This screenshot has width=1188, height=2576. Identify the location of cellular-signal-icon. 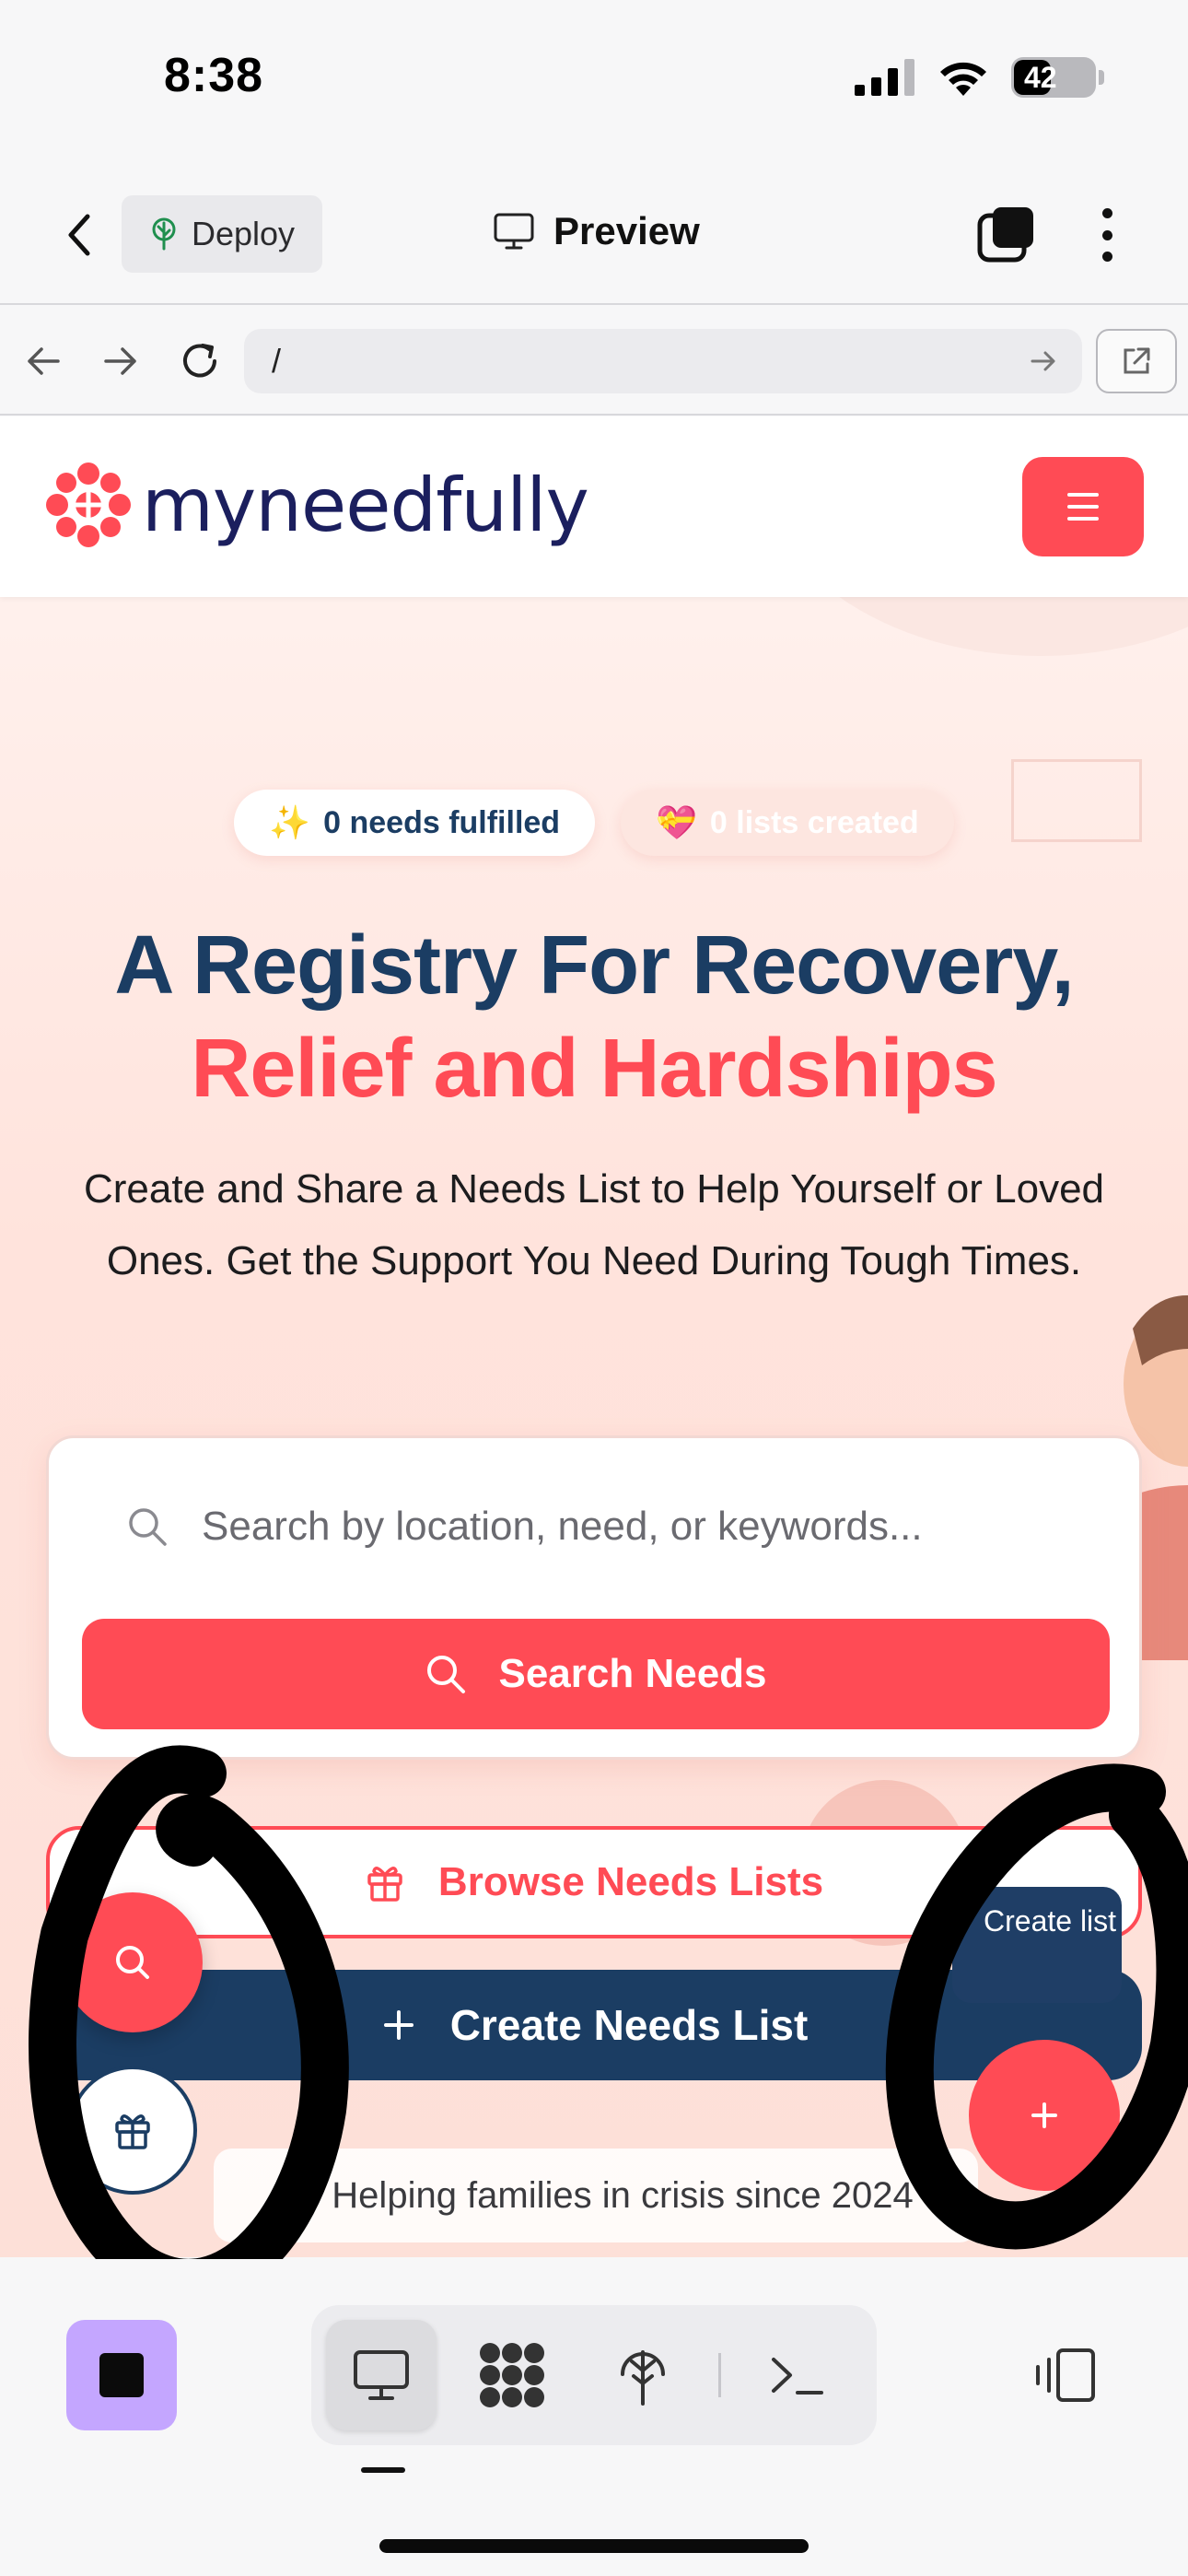
(884, 77).